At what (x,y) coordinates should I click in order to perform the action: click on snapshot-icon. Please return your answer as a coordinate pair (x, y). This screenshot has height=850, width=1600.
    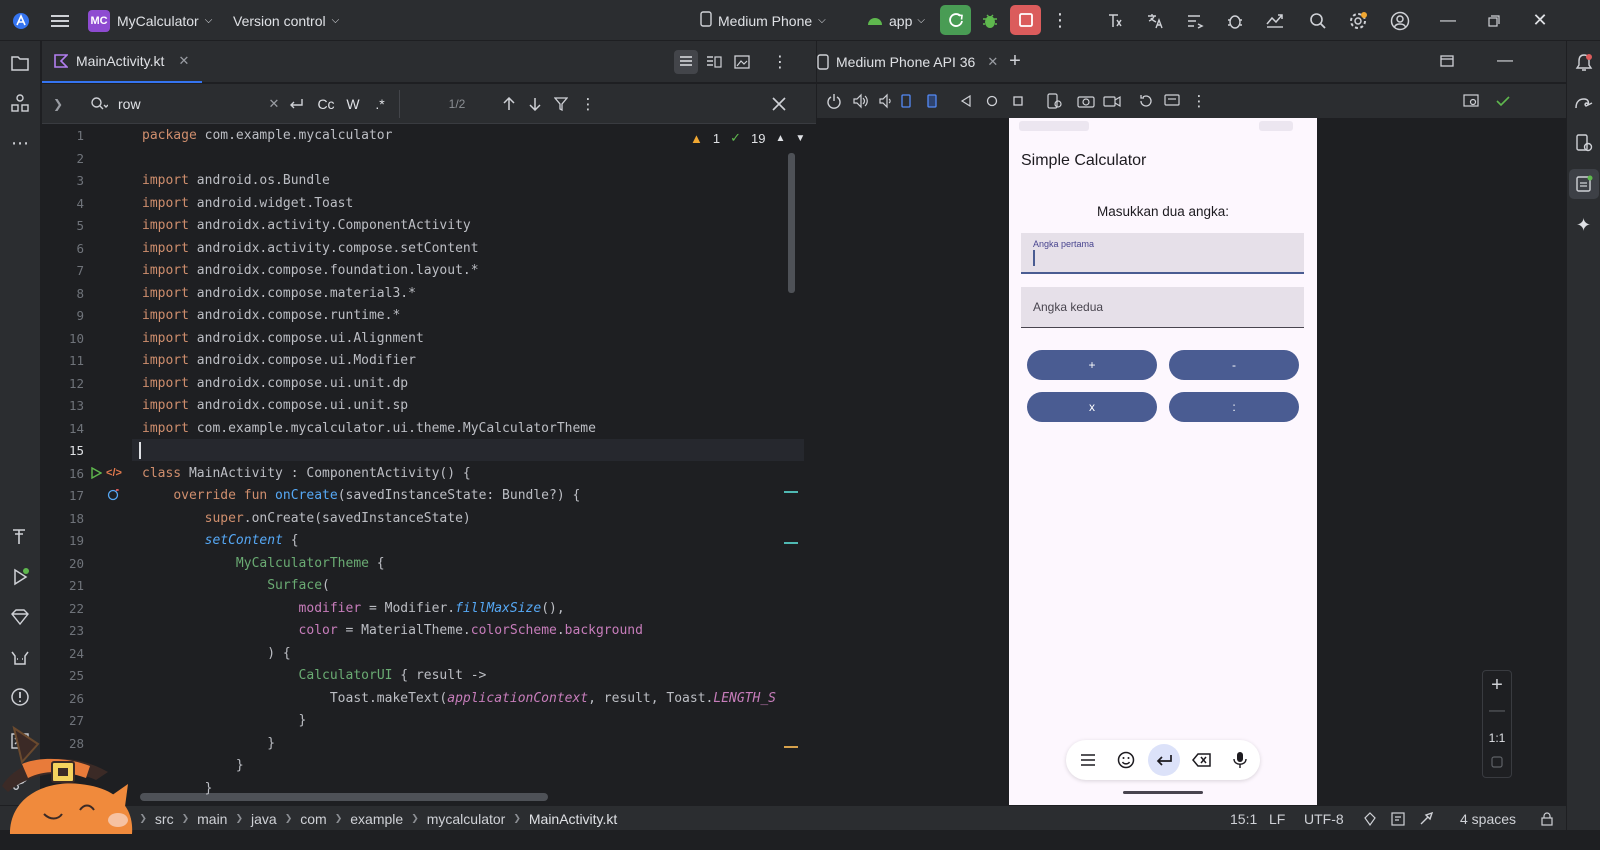
    Looking at the image, I should click on (1146, 101).